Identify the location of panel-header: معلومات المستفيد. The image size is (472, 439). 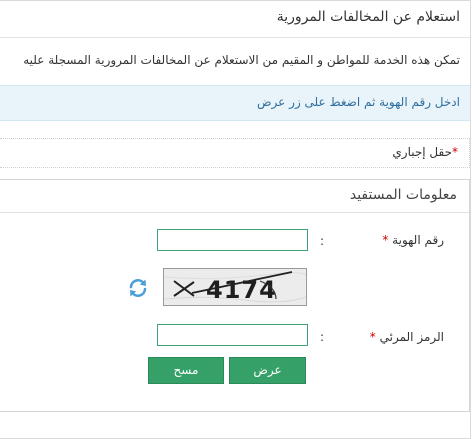
(234, 196).